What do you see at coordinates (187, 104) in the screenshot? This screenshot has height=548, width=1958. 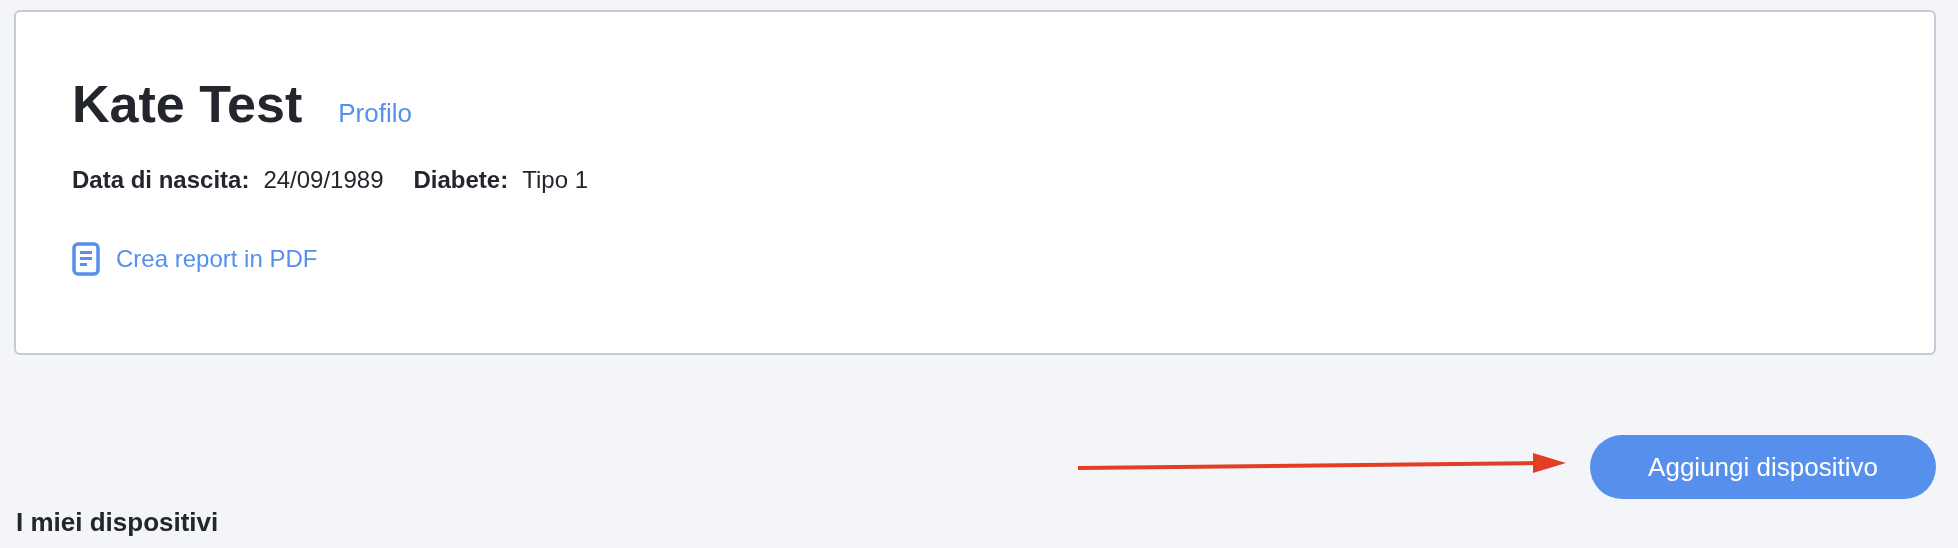 I see `patient-name: Kate Test` at bounding box center [187, 104].